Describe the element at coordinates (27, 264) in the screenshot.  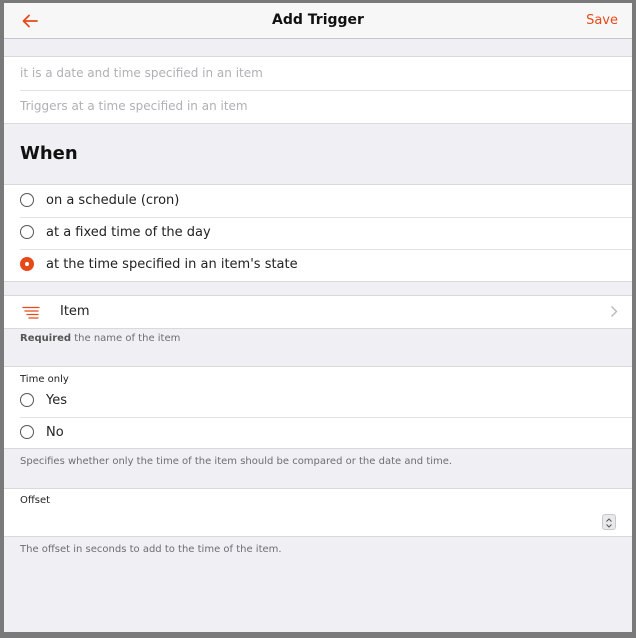
I see `radio-button-checked` at that location.